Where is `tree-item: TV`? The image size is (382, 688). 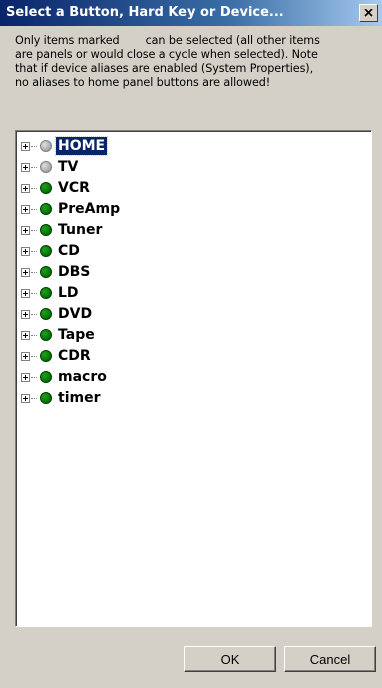
tree-item: TV is located at coordinates (141, 167).